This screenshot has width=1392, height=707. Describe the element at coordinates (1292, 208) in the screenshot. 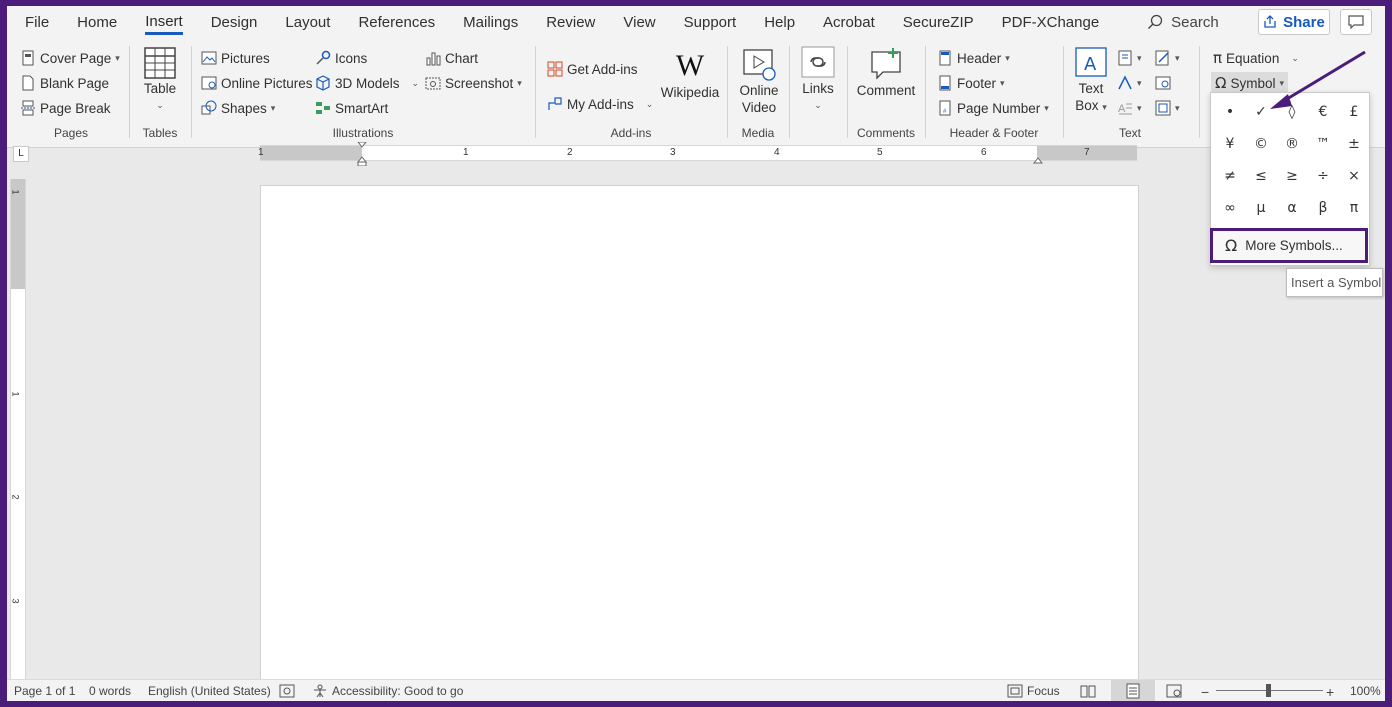

I see `symbol-alpha: α` at that location.